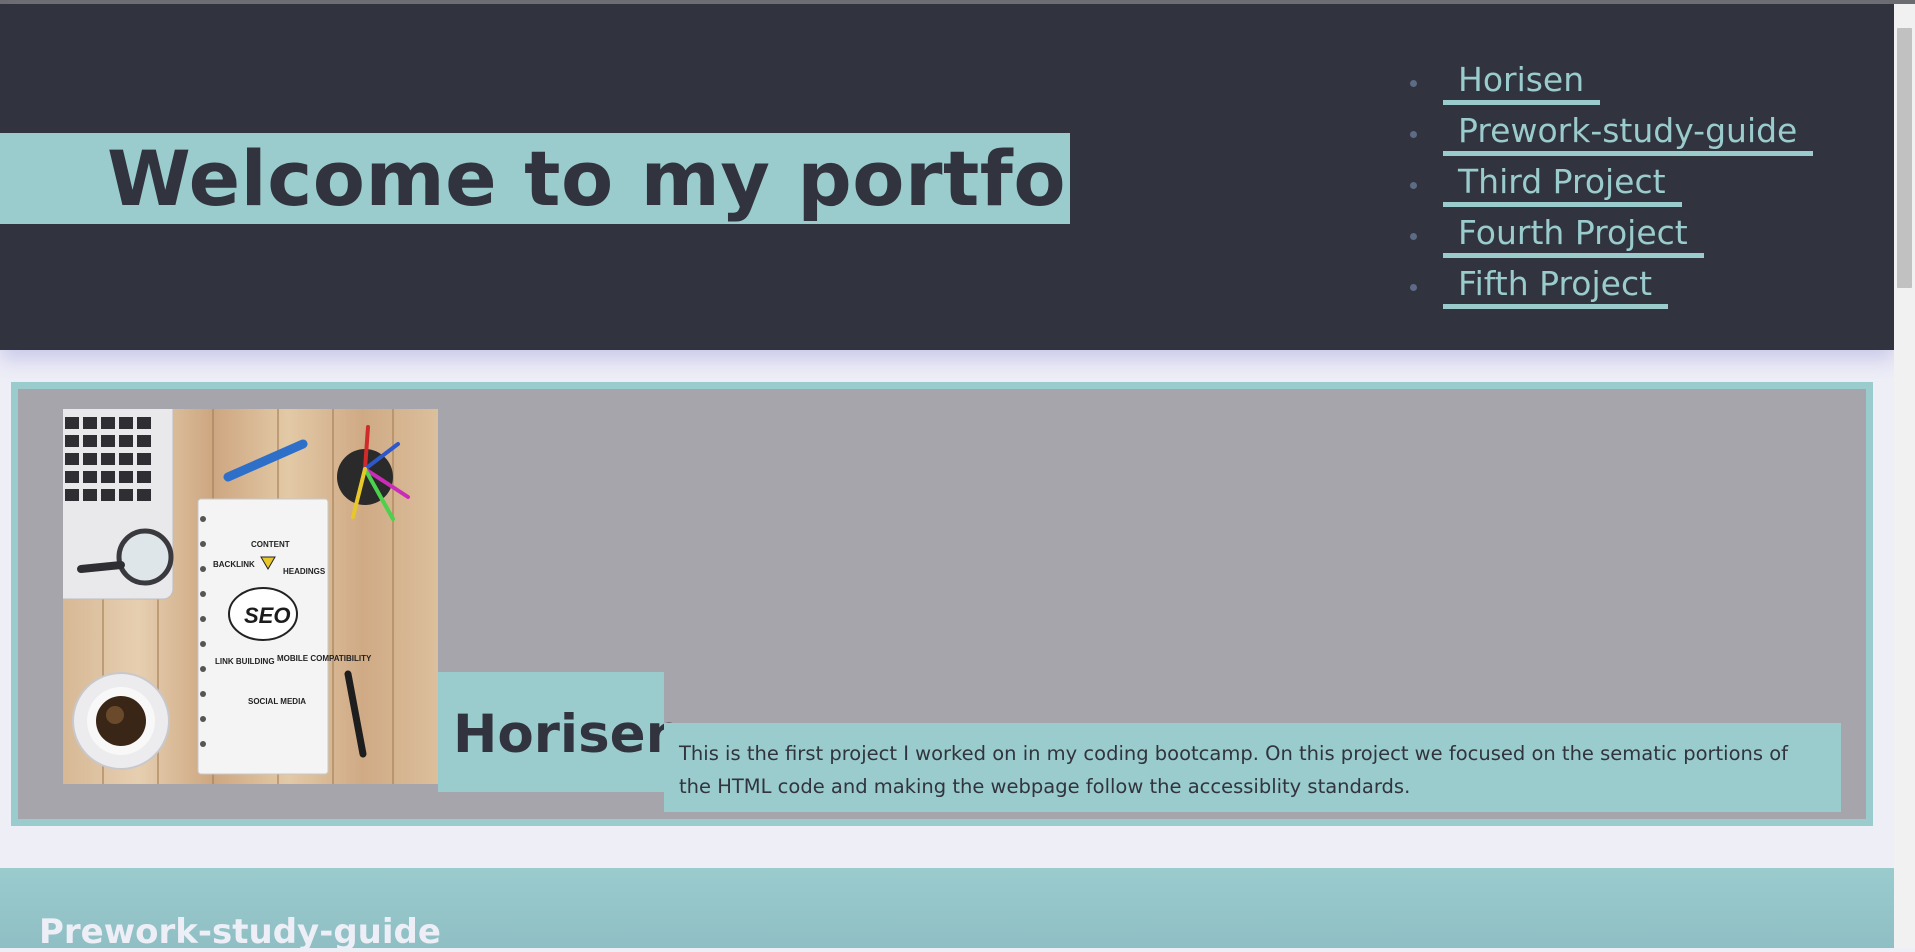  I want to click on seo-label-seo: SEO, so click(267, 615).